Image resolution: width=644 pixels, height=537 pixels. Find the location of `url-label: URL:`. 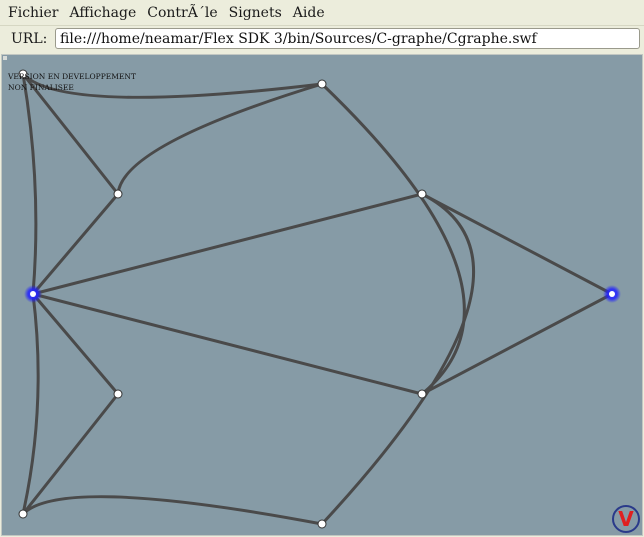

url-label: URL: is located at coordinates (29, 39).